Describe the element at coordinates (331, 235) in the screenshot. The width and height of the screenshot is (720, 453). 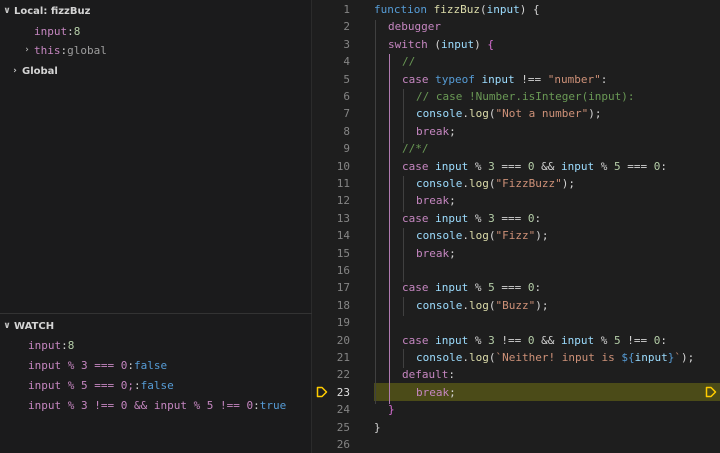
I see `line-number: 14` at that location.